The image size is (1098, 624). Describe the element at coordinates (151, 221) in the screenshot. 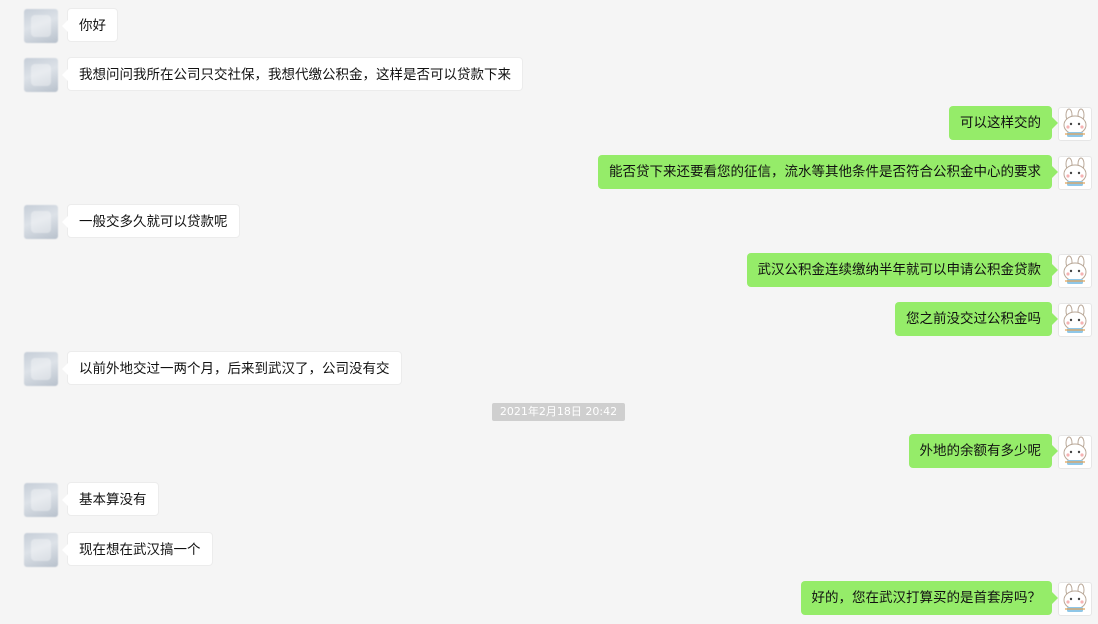

I see `message-bubble: 一般交多久就可以贷款呢` at that location.